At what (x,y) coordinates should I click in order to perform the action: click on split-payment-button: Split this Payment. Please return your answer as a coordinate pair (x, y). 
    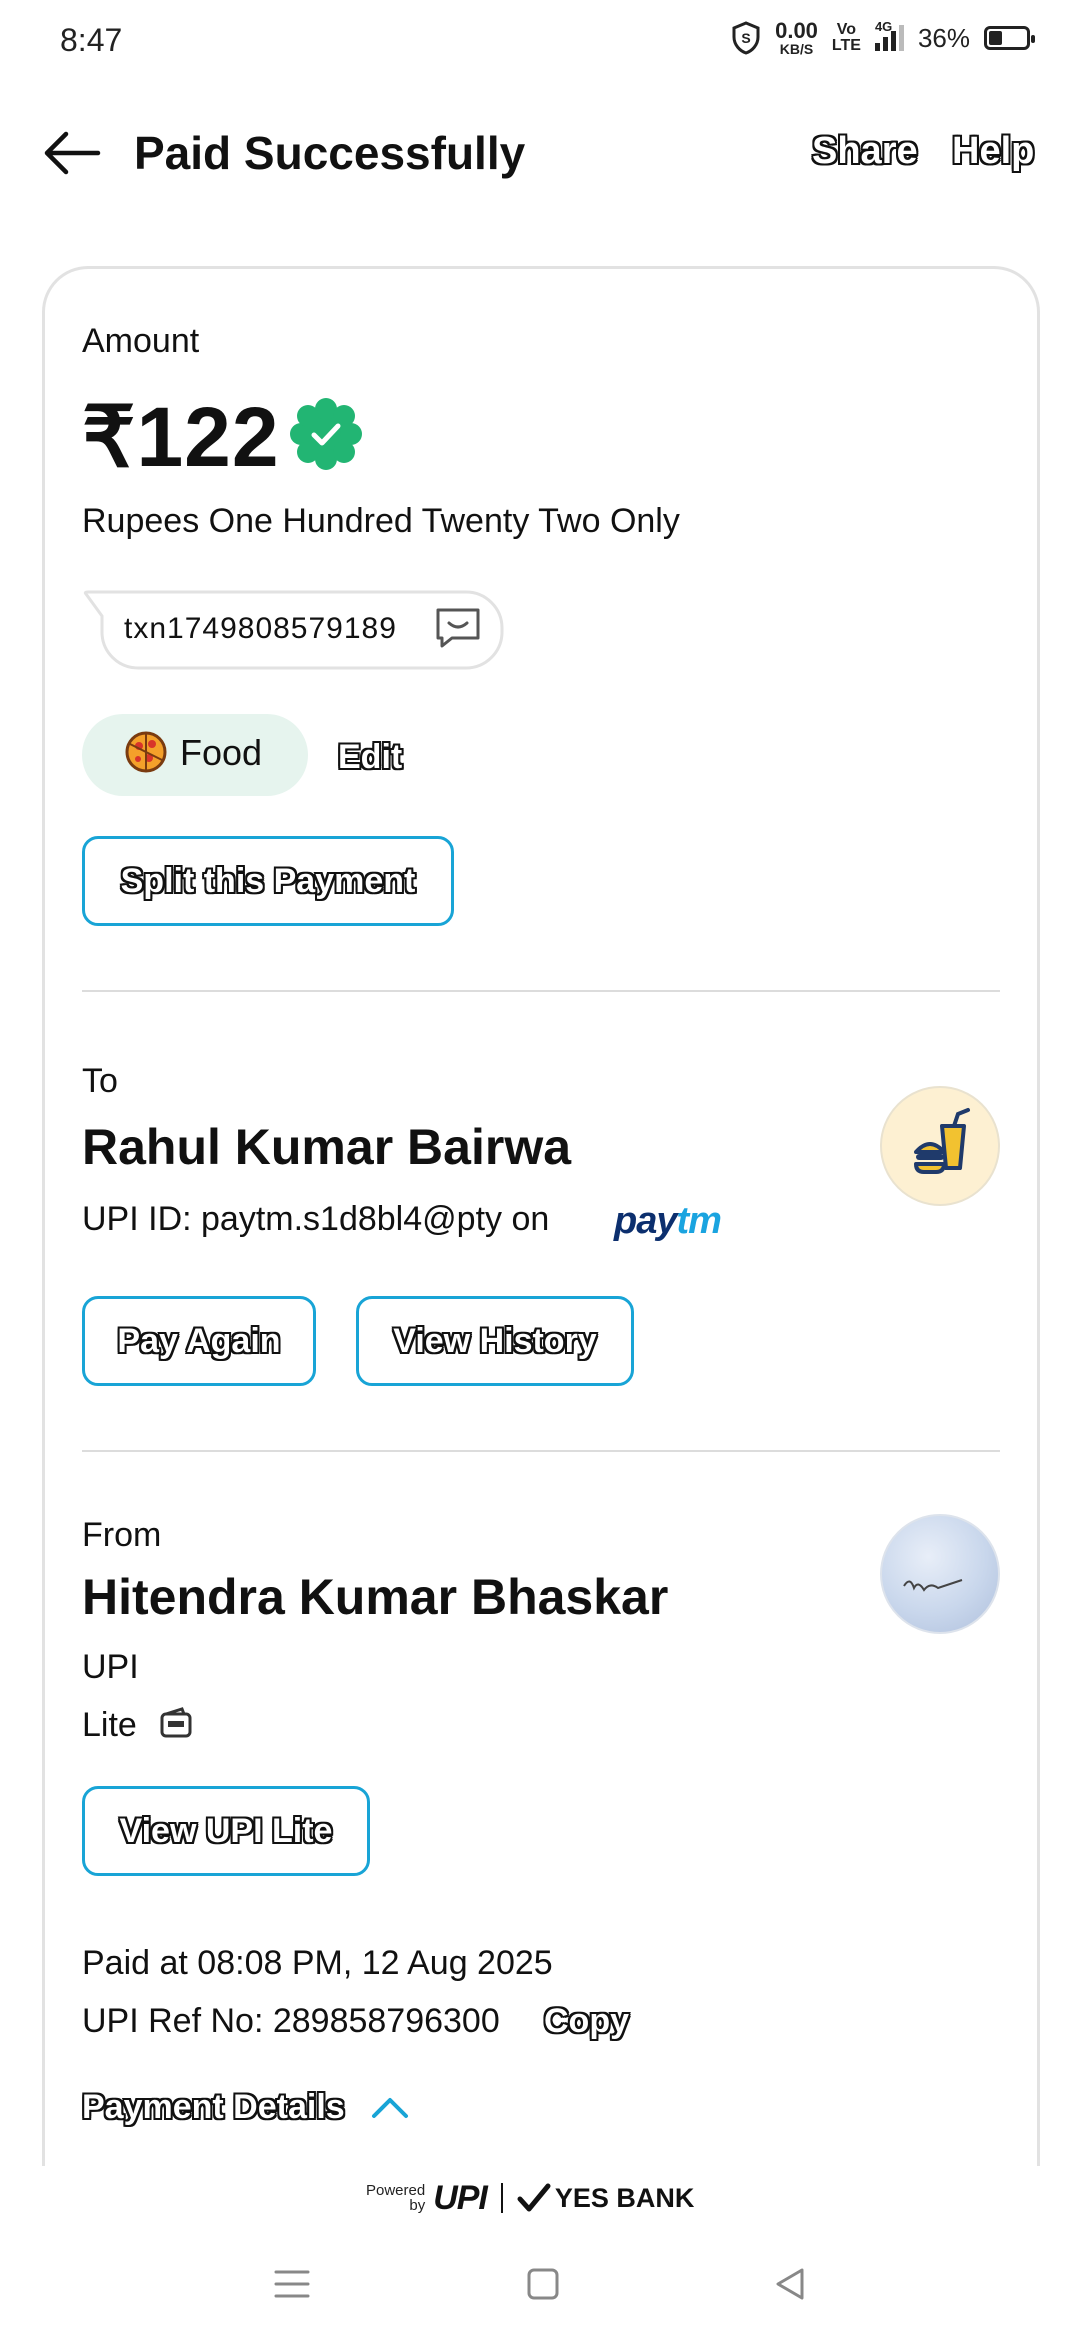
    Looking at the image, I should click on (268, 881).